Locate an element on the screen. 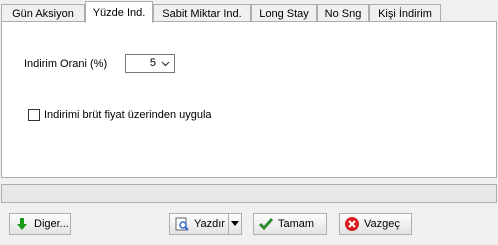 This screenshot has width=498, height=245. tab-yuzde-ind: Yüzde Ind. is located at coordinates (119, 12).